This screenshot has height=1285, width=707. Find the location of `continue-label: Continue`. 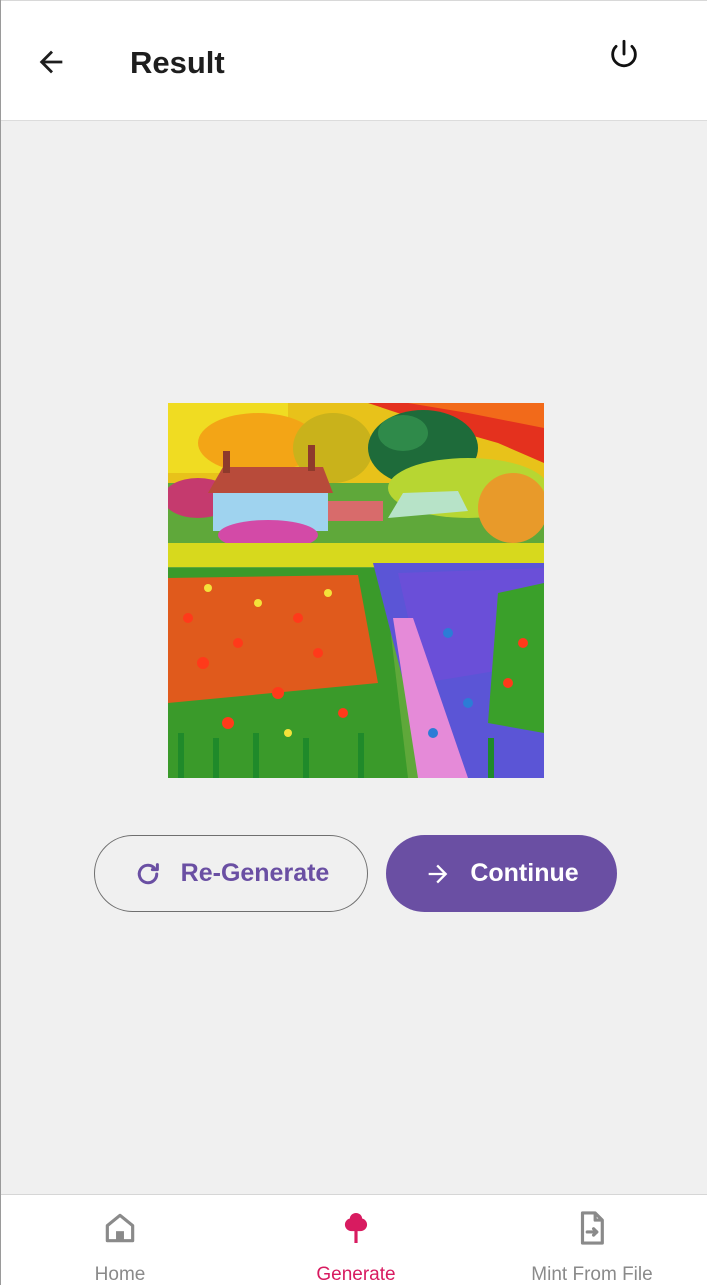

continue-label: Continue is located at coordinates (524, 873).